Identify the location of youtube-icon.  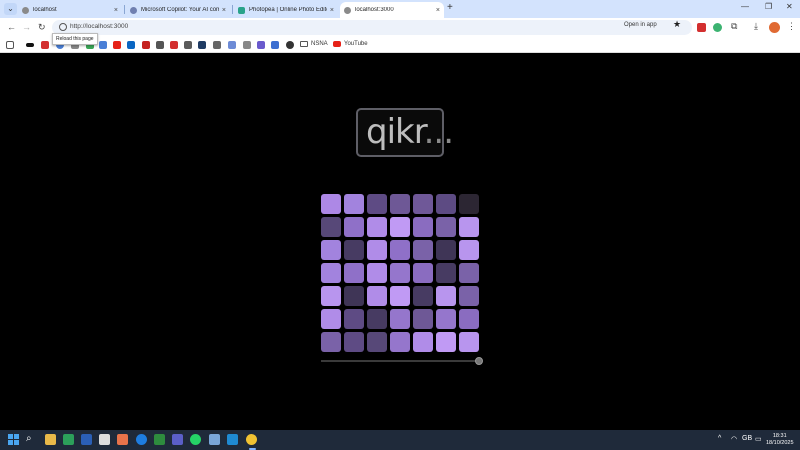
(117, 45).